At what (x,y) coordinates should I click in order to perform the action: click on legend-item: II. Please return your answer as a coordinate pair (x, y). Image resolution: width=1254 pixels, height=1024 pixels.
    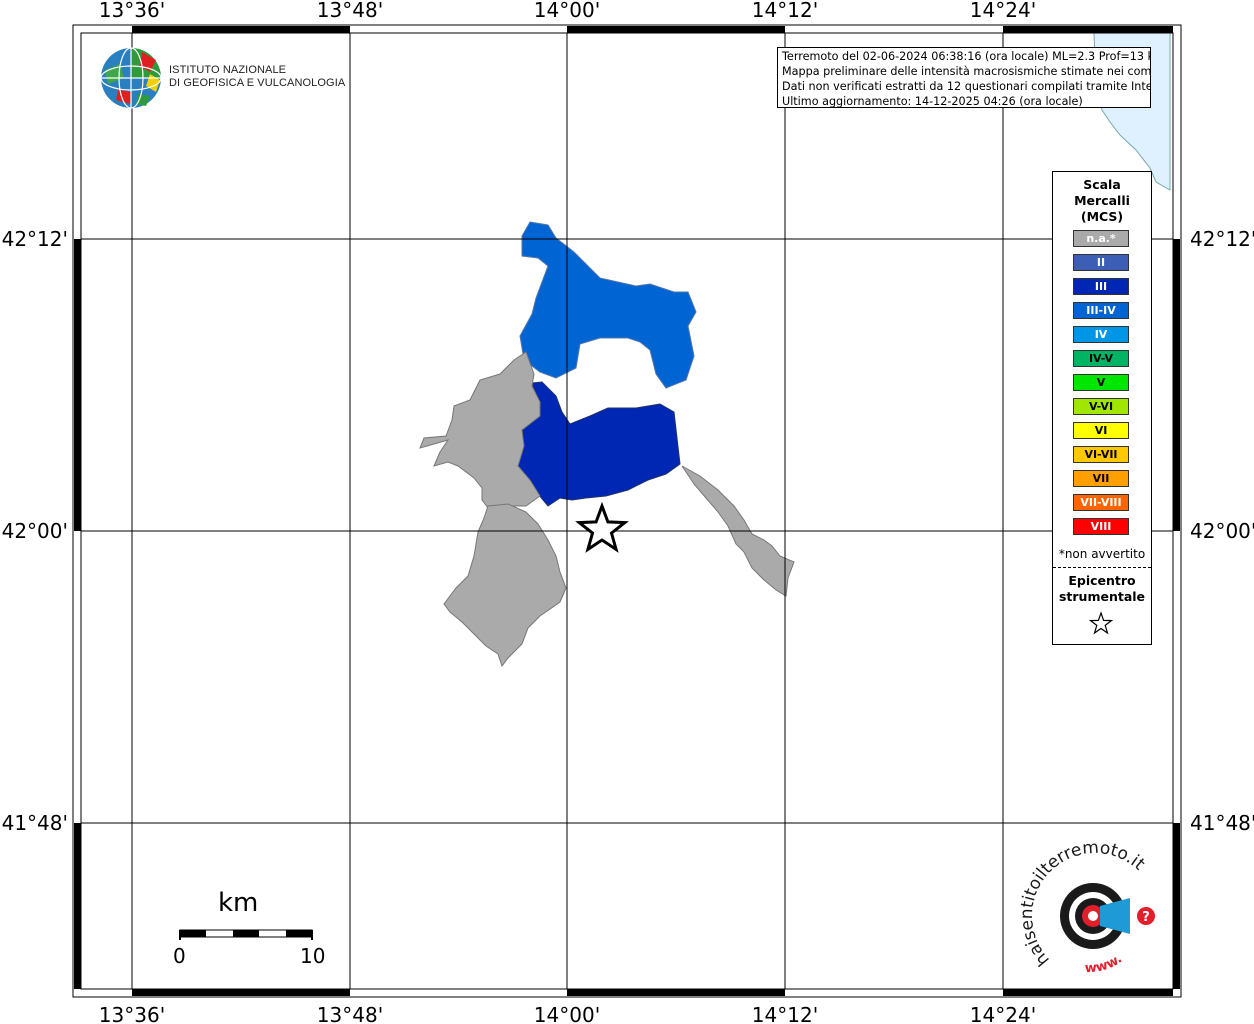
    Looking at the image, I should click on (1101, 262).